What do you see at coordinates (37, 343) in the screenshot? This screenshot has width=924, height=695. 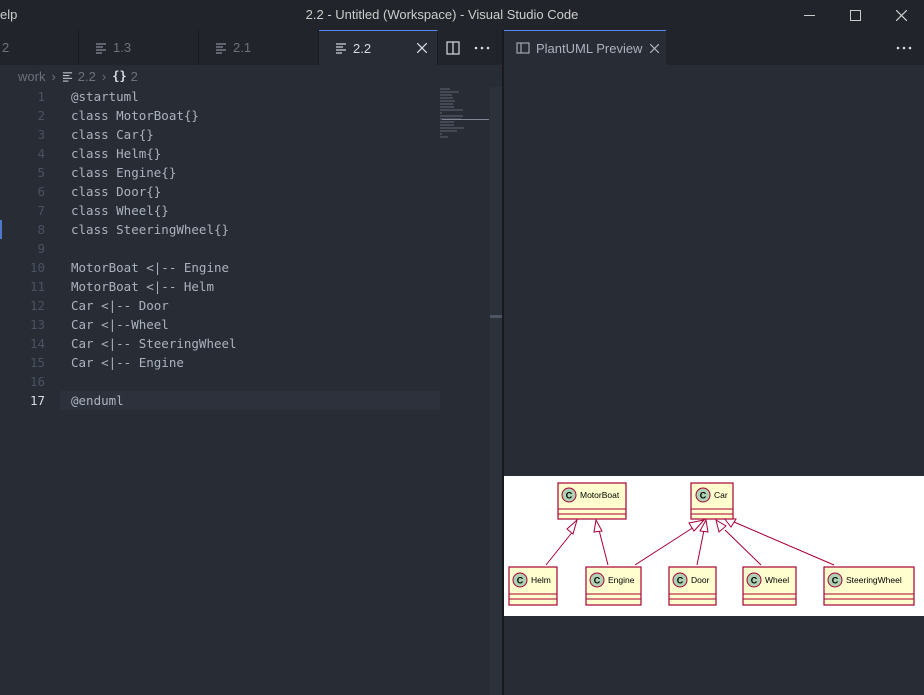 I see `line-number: 14` at bounding box center [37, 343].